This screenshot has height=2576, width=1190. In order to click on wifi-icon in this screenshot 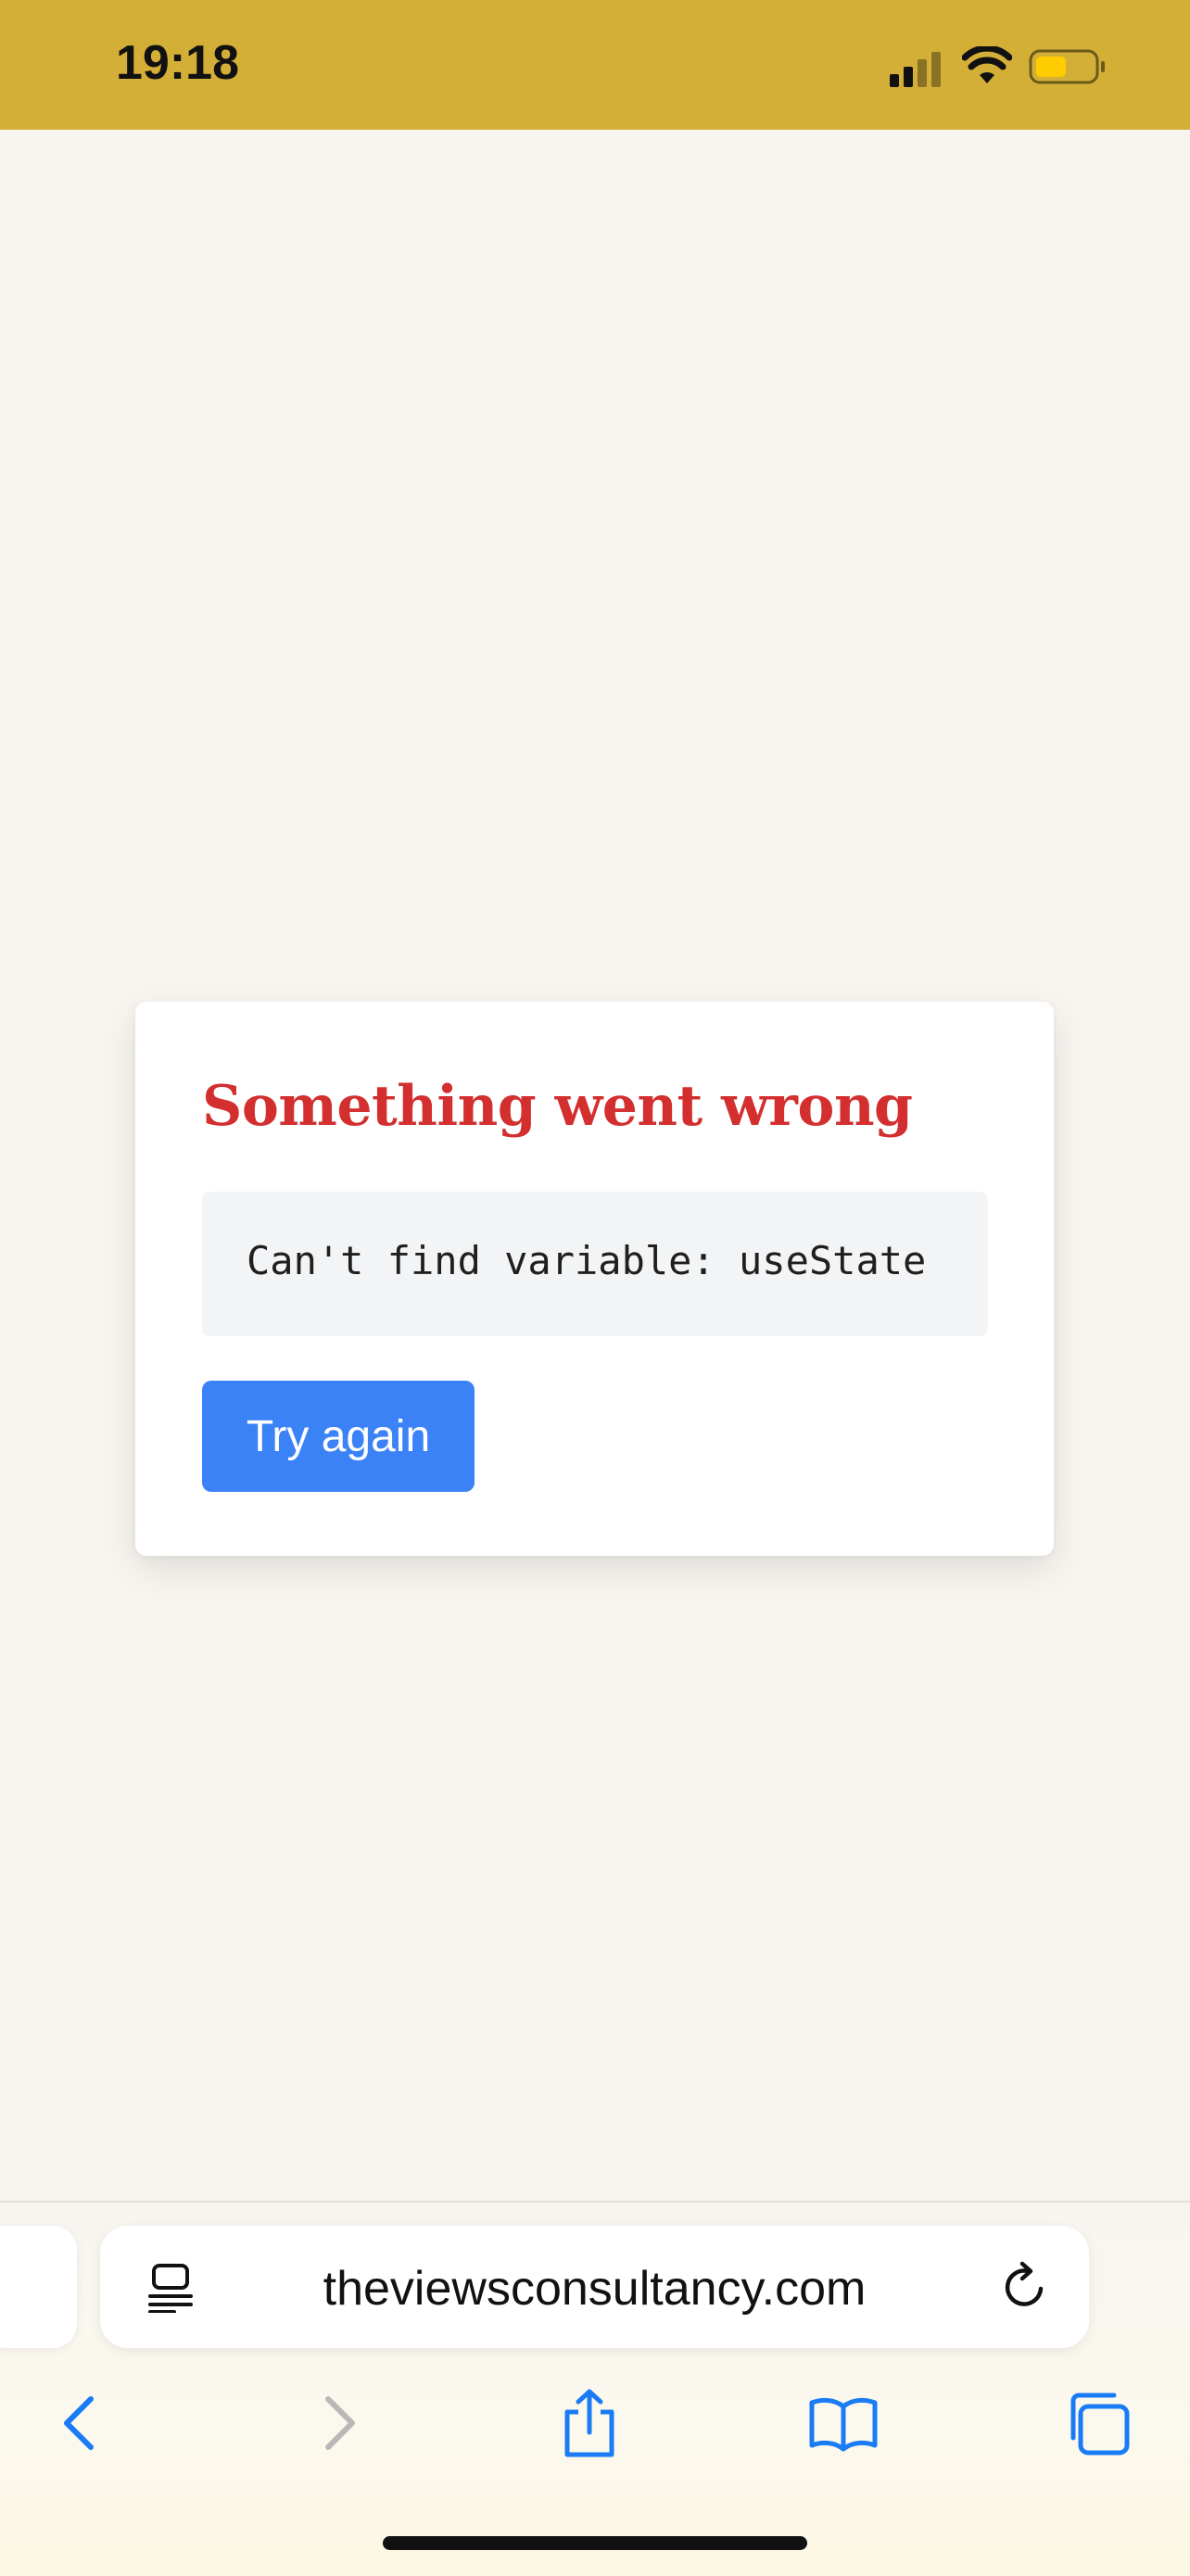, I will do `click(987, 64)`.